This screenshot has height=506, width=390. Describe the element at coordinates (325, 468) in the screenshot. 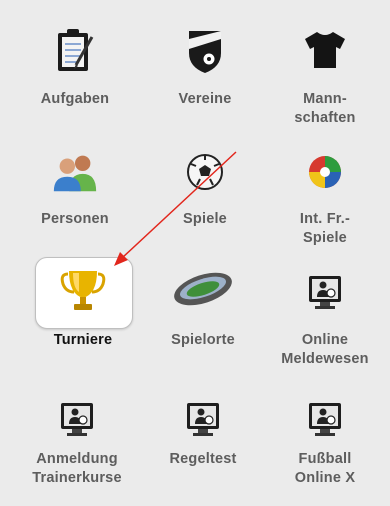

I see `tile-label: Fußball Online X` at that location.